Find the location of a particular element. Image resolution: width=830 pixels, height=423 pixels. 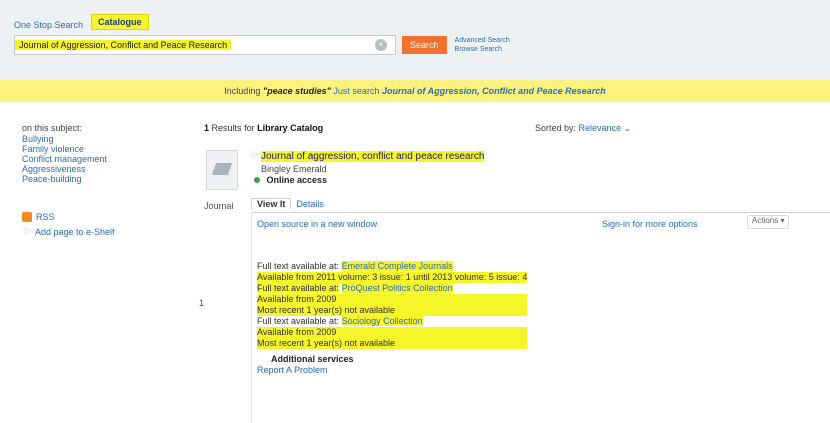

sidebar-item-bullying: Bullying is located at coordinates (107, 139).